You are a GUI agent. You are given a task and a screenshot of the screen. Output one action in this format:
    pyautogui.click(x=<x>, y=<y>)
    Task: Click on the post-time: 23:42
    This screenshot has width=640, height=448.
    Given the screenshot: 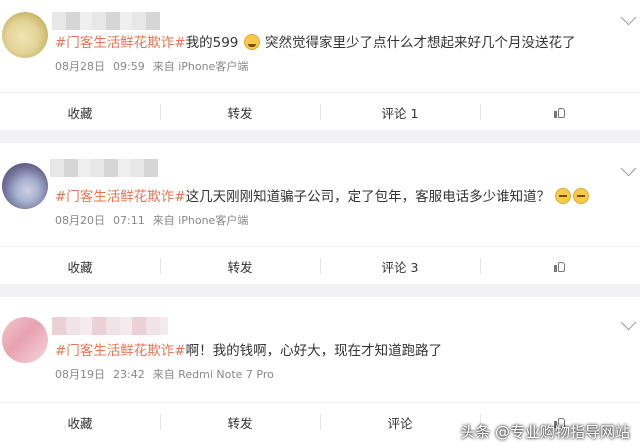 What is the action you would take?
    pyautogui.click(x=129, y=374)
    